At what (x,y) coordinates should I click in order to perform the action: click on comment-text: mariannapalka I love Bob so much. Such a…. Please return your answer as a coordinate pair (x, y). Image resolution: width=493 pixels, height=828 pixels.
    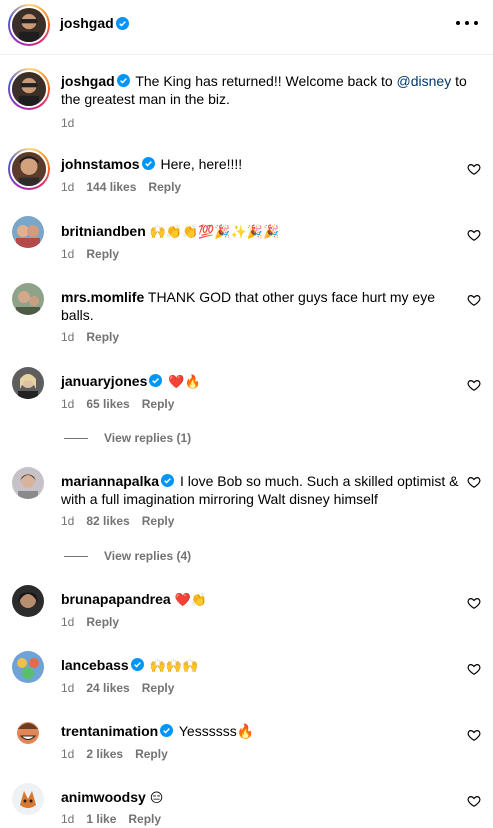
    Looking at the image, I should click on (261, 490).